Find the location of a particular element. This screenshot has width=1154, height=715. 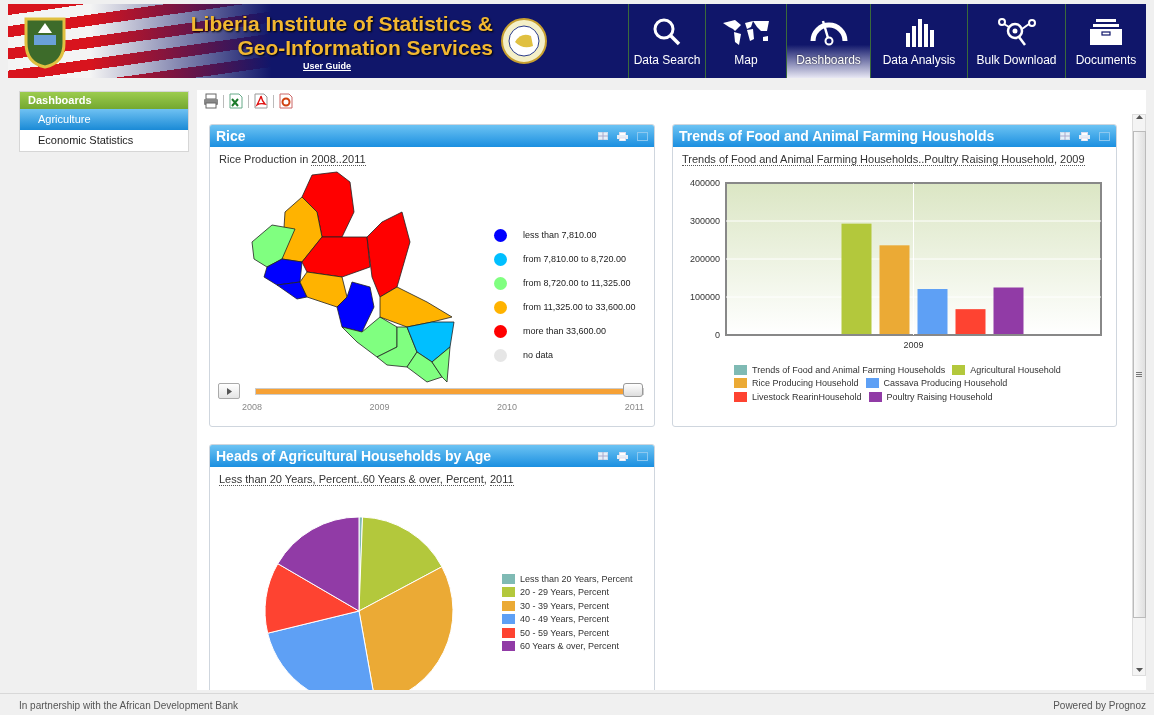

subtitle-link: 2008..2011 is located at coordinates (338, 159).